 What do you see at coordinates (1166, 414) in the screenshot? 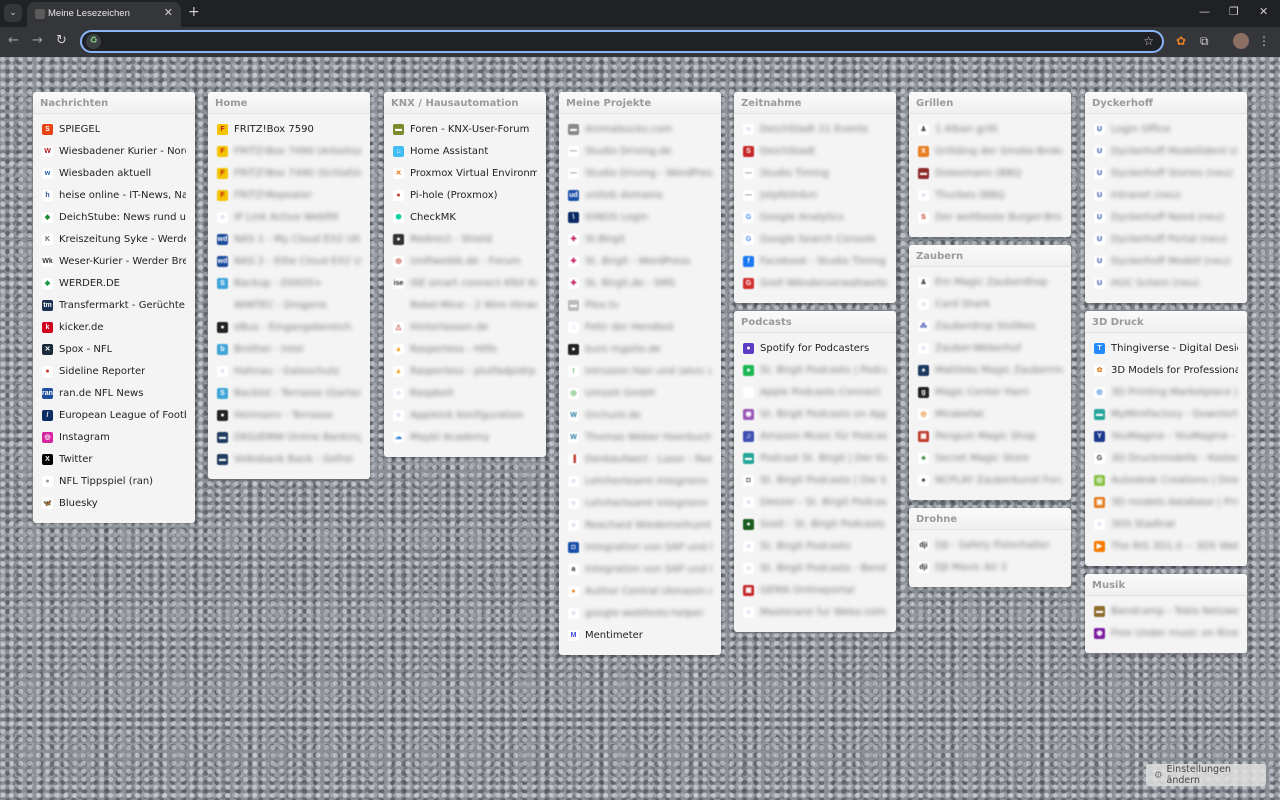
I see `bookmark-link: ▬ MyMiniFactory - Downlort` at bounding box center [1166, 414].